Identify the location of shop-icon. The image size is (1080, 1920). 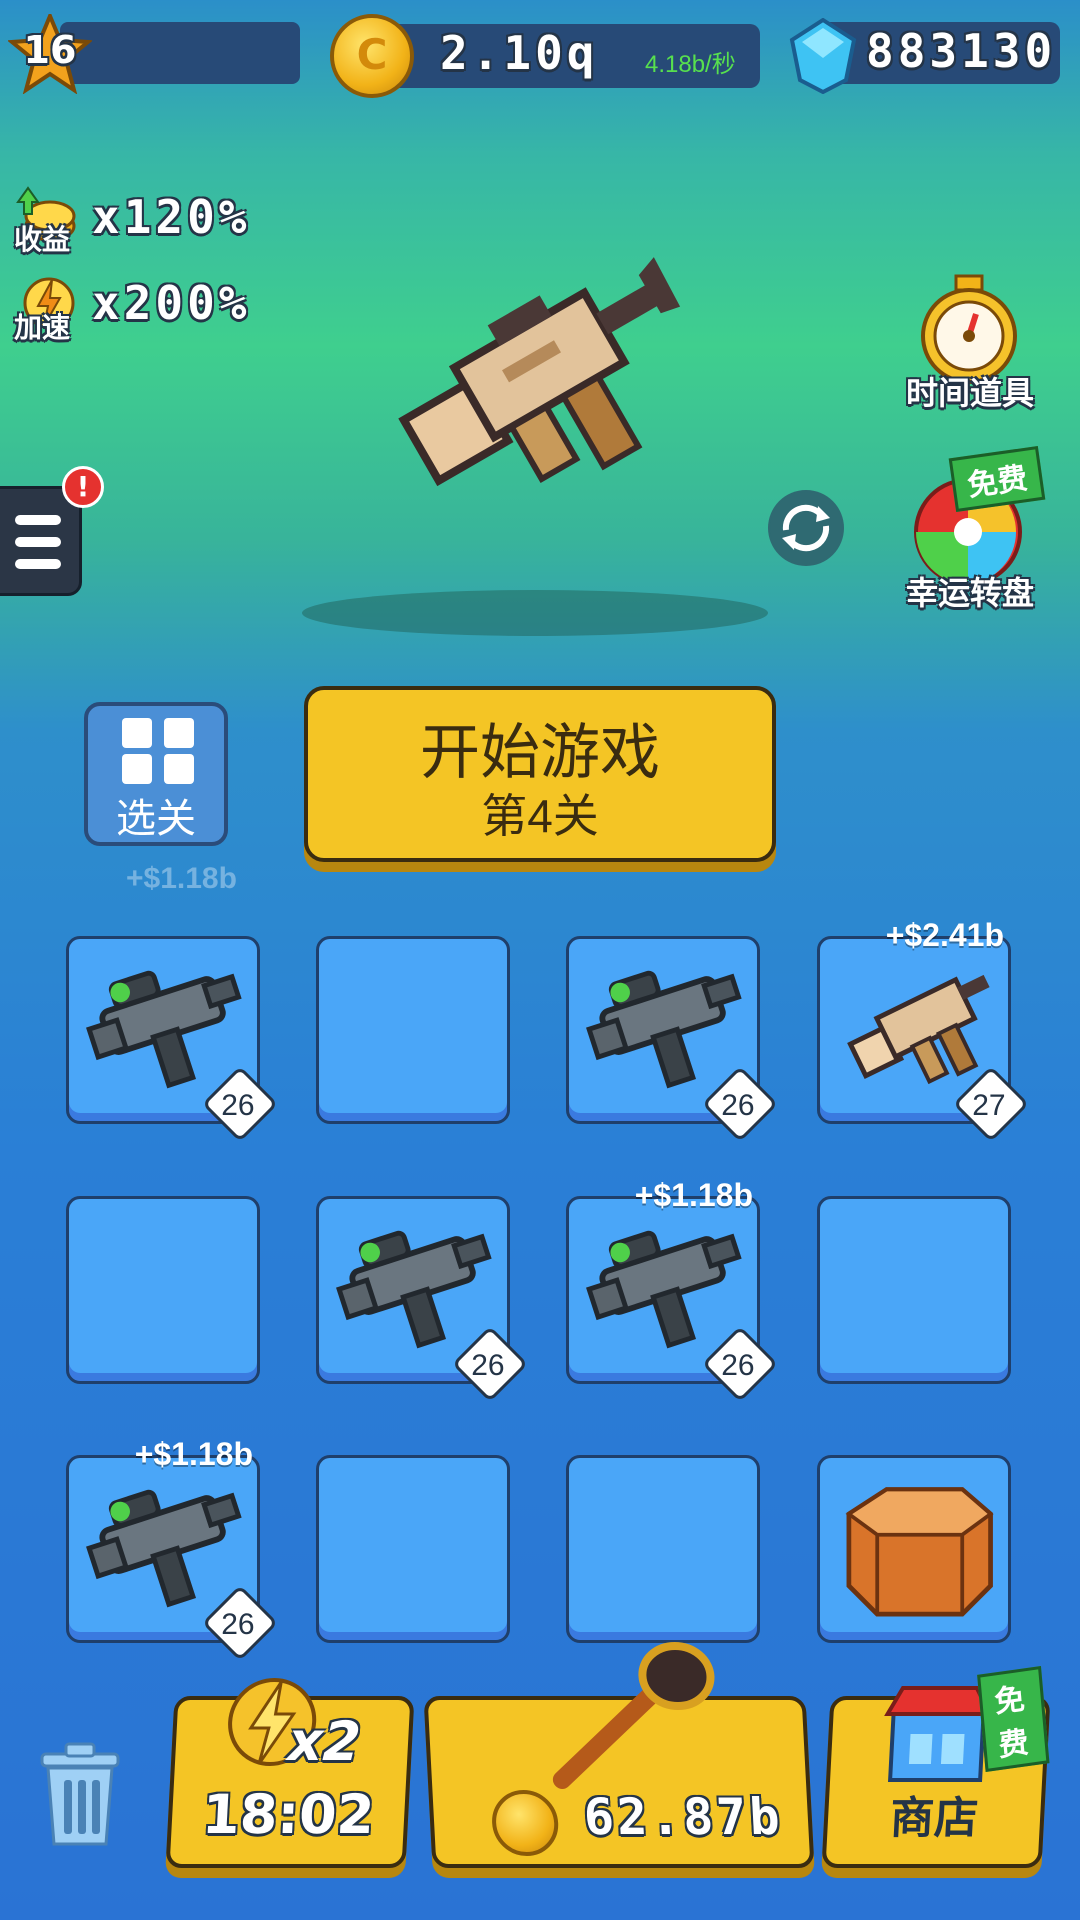
(938, 1734).